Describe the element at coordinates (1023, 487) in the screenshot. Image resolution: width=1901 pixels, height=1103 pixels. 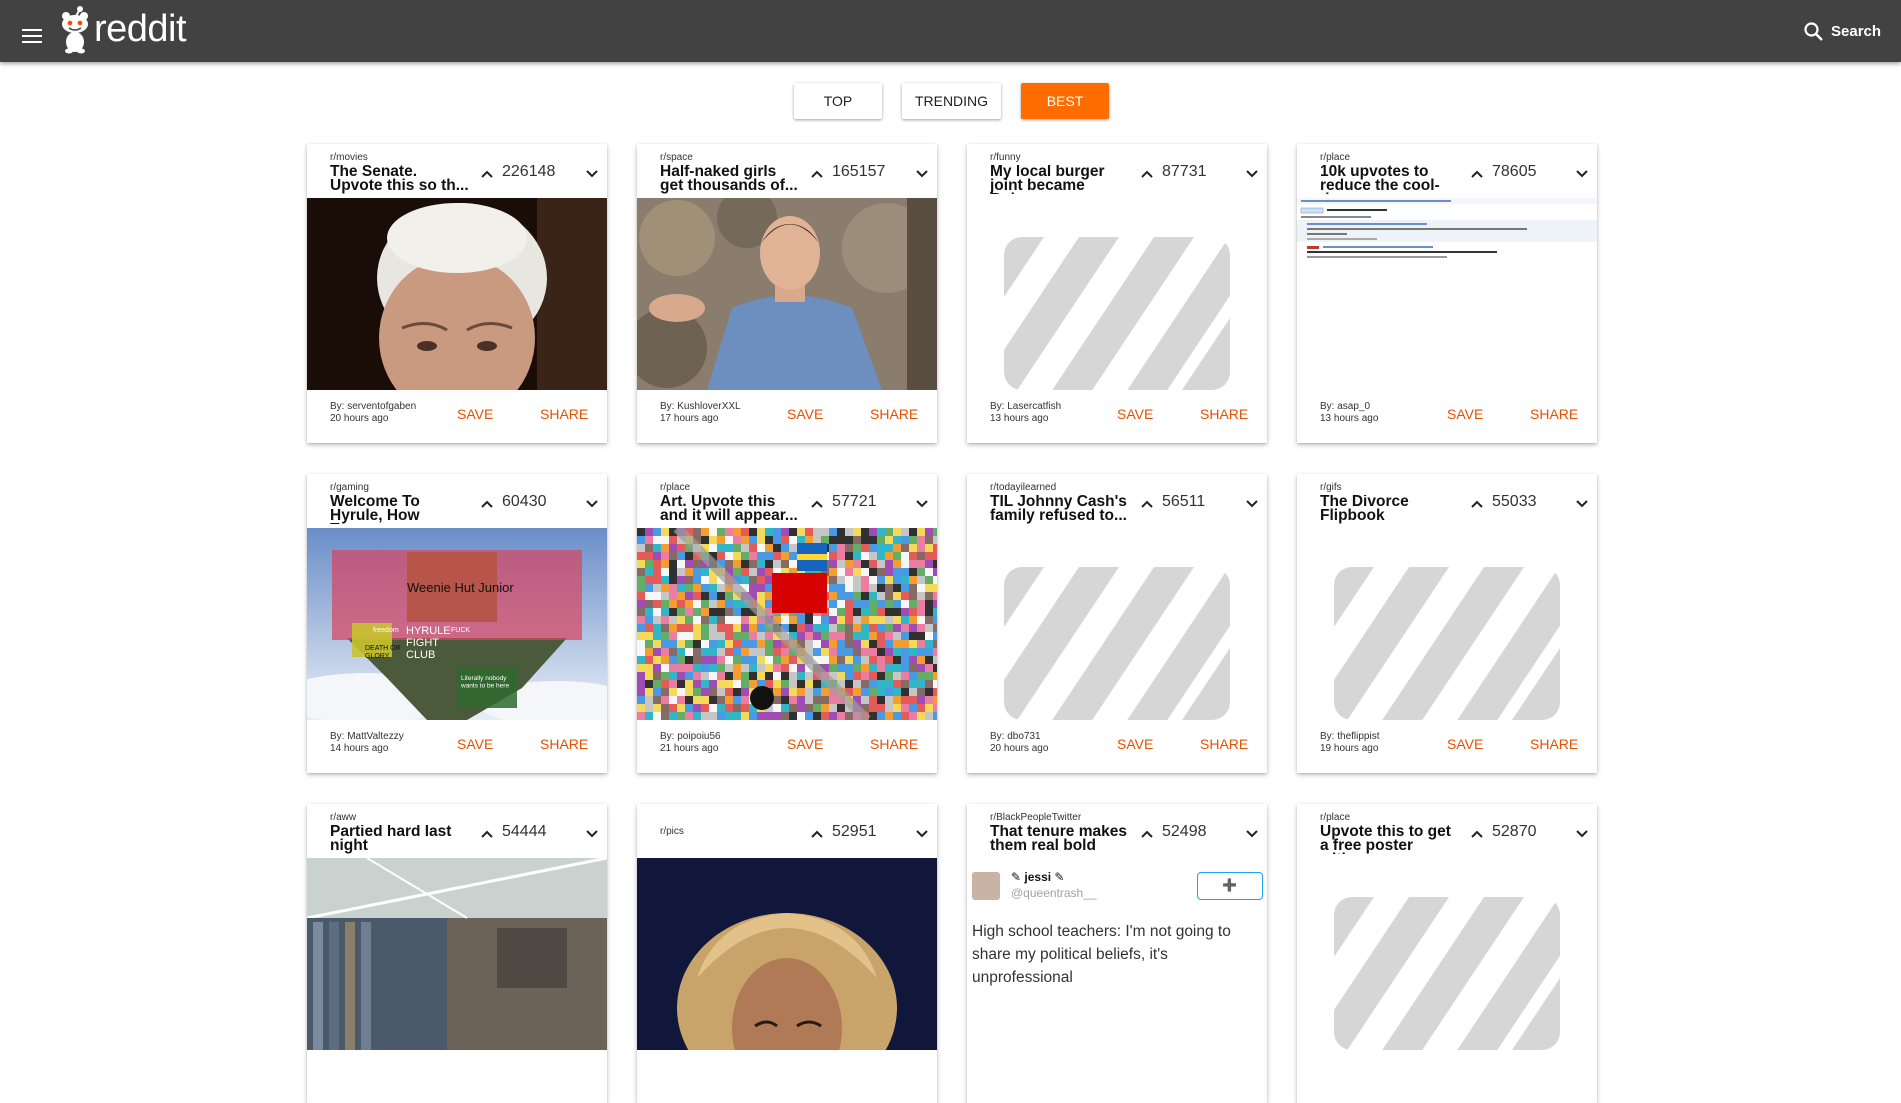
I see `subreddit-label: r/todayilearned` at that location.